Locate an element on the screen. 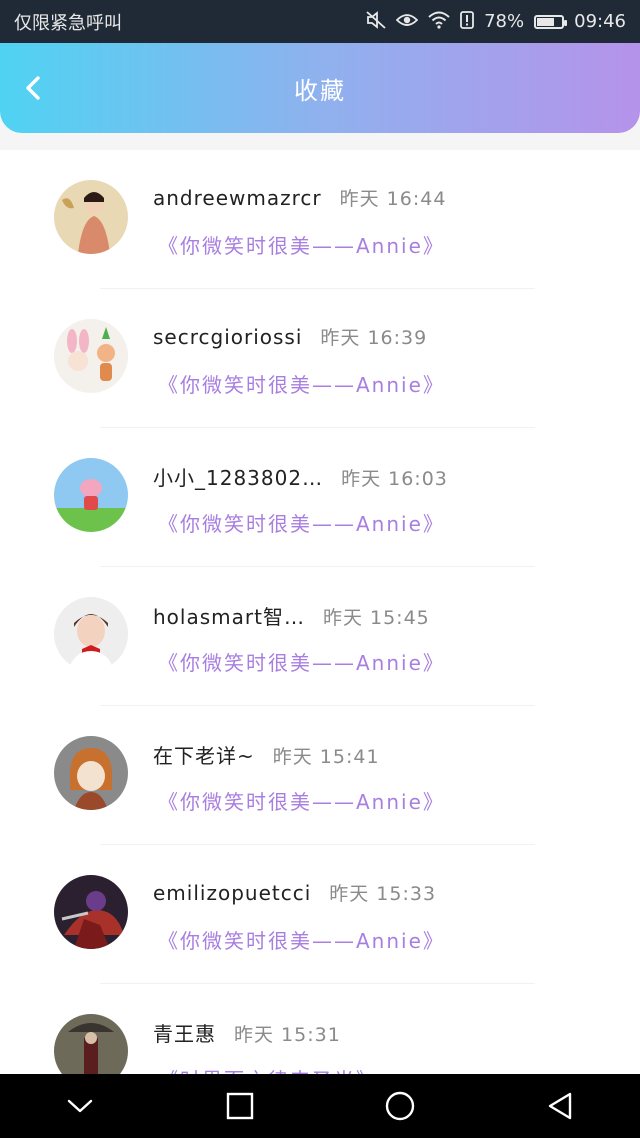  name-line: 青王惠 昨天 15:31 is located at coordinates (247, 1032).